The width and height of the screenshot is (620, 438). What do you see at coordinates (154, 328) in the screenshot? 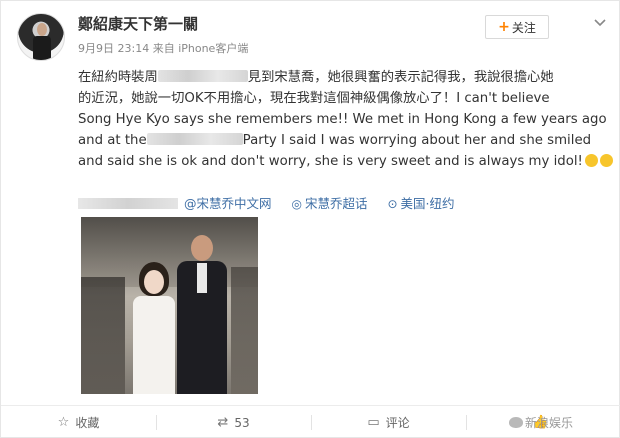
I see `photo-person-woman` at bounding box center [154, 328].